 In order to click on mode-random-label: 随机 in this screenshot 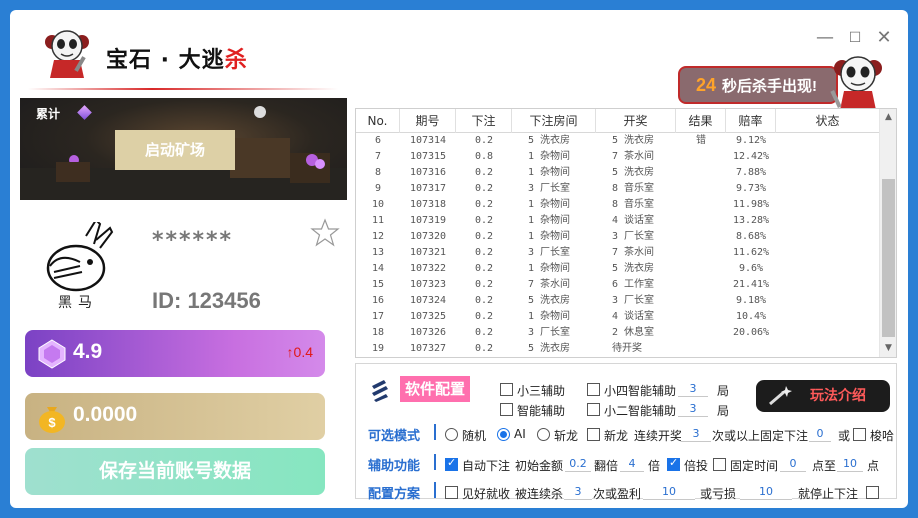, I will do `click(474, 436)`.